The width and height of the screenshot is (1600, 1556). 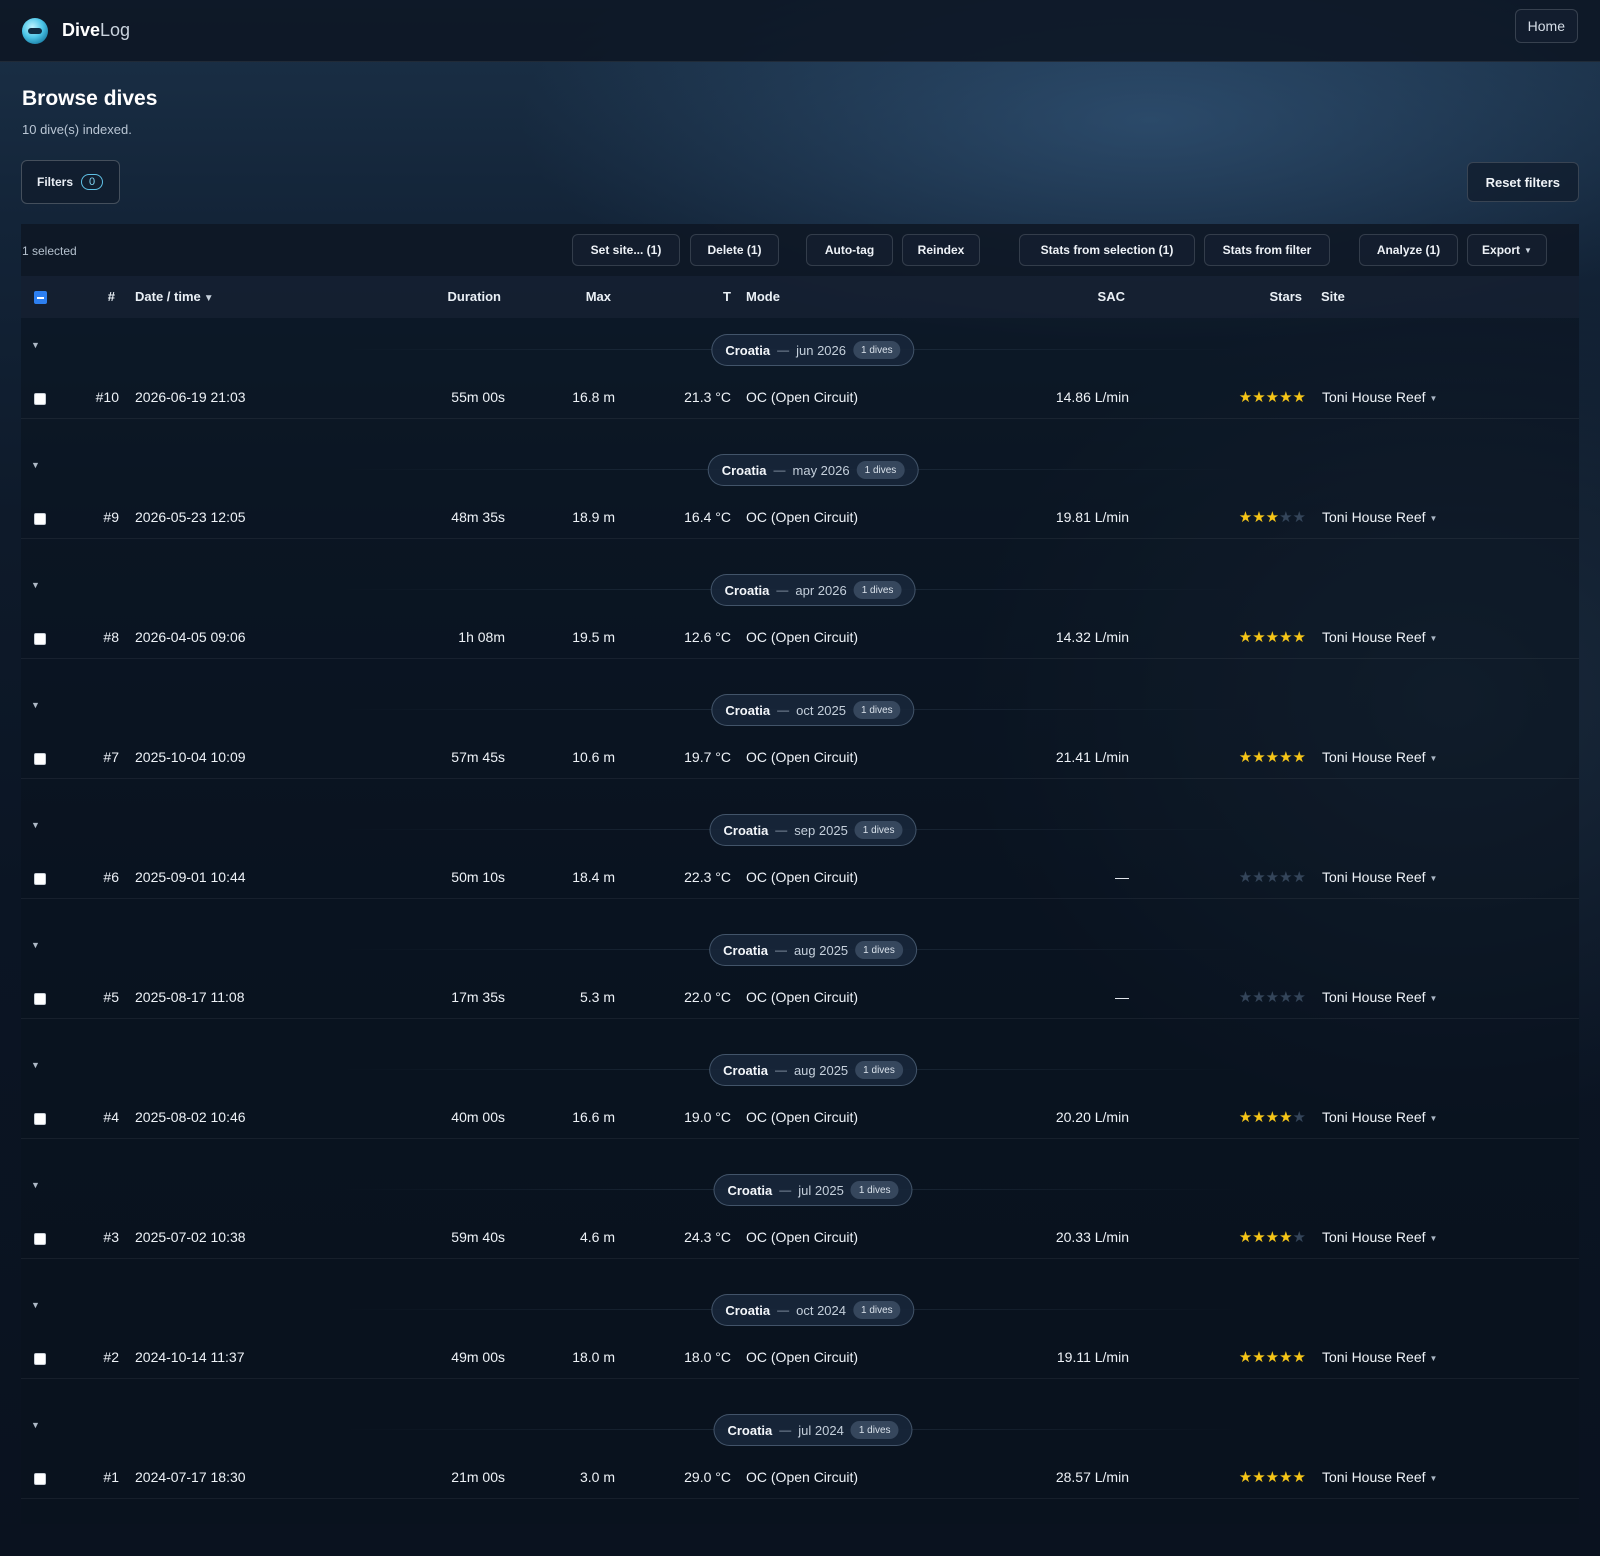 What do you see at coordinates (1408, 250) in the screenshot?
I see `analyze-button: Analyze (1)` at bounding box center [1408, 250].